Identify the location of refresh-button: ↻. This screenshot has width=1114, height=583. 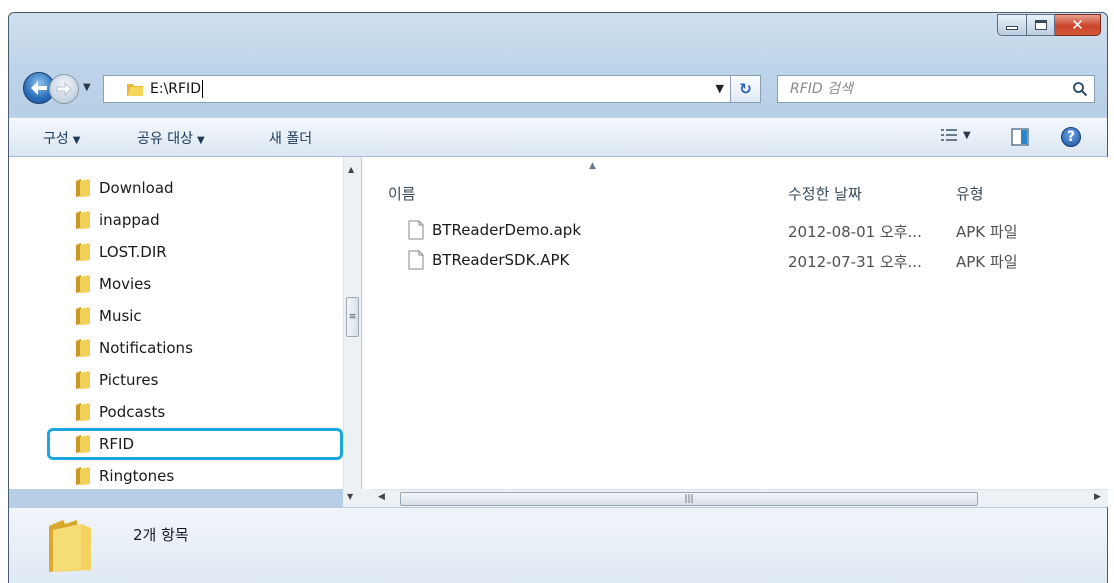
(746, 89).